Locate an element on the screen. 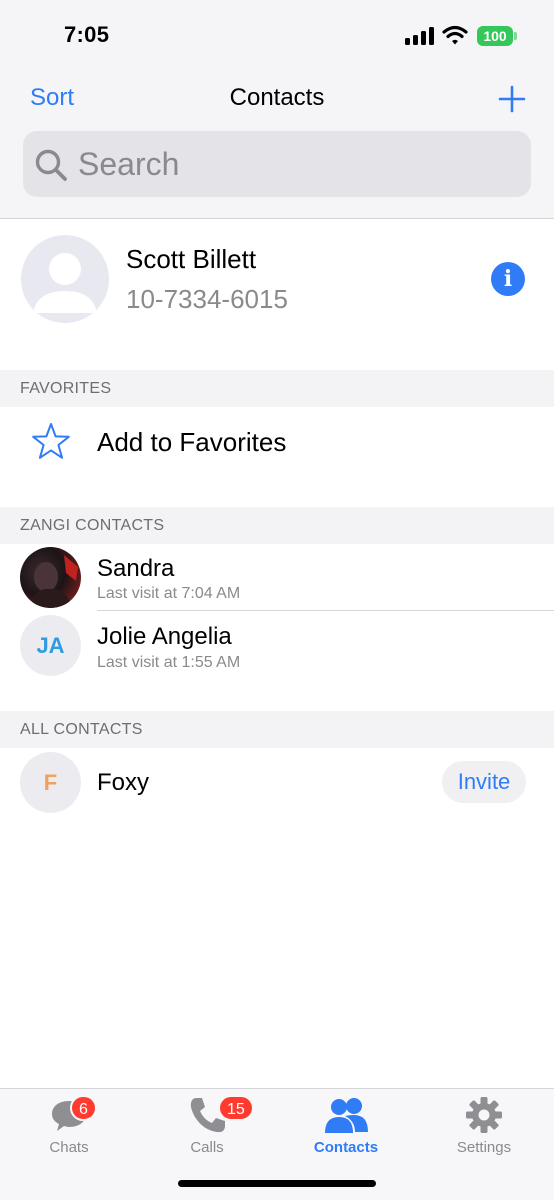 This screenshot has height=1200, width=554. contact-last-visit: Last visit at 7:04 AM is located at coordinates (169, 593).